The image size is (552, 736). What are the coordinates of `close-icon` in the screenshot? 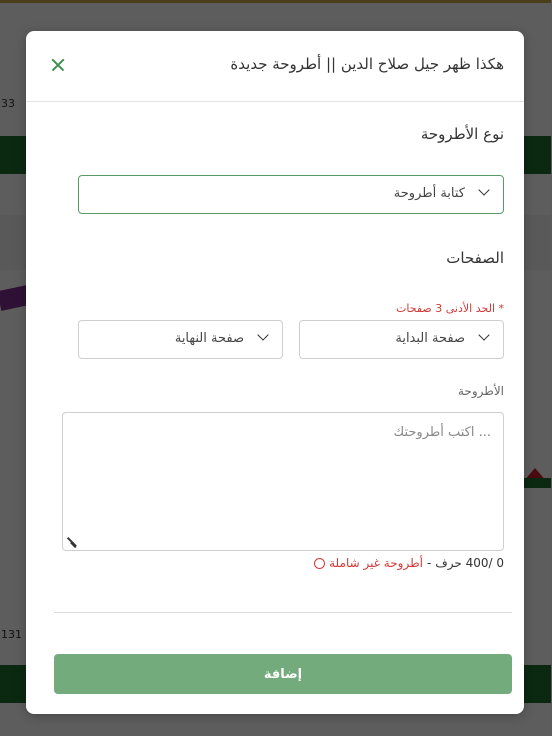 It's located at (59, 65).